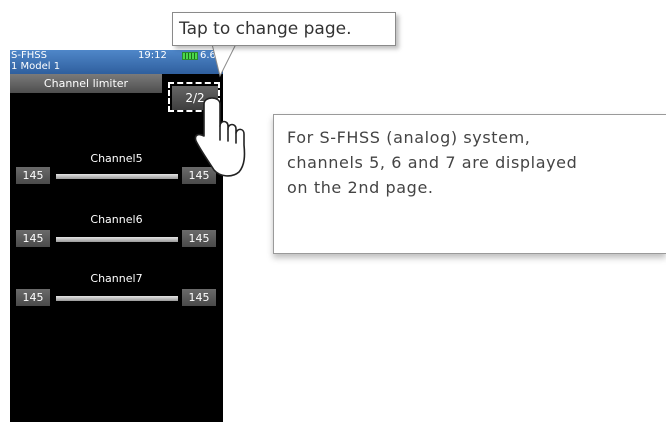 The image size is (666, 426). I want to click on info-line: For S-FHSS (analog) system,, so click(409, 137).